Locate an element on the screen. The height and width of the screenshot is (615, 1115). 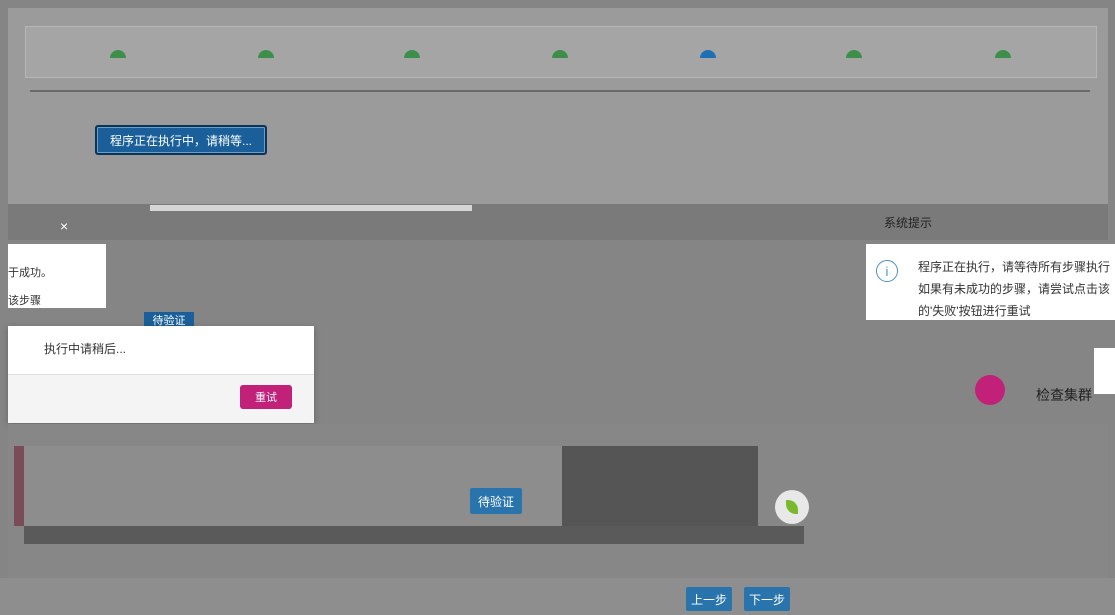
leaf-badge is located at coordinates (792, 507).